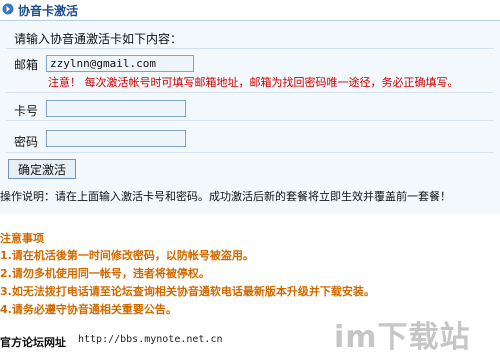  I want to click on watermark-logo: im下载站, so click(402, 337).